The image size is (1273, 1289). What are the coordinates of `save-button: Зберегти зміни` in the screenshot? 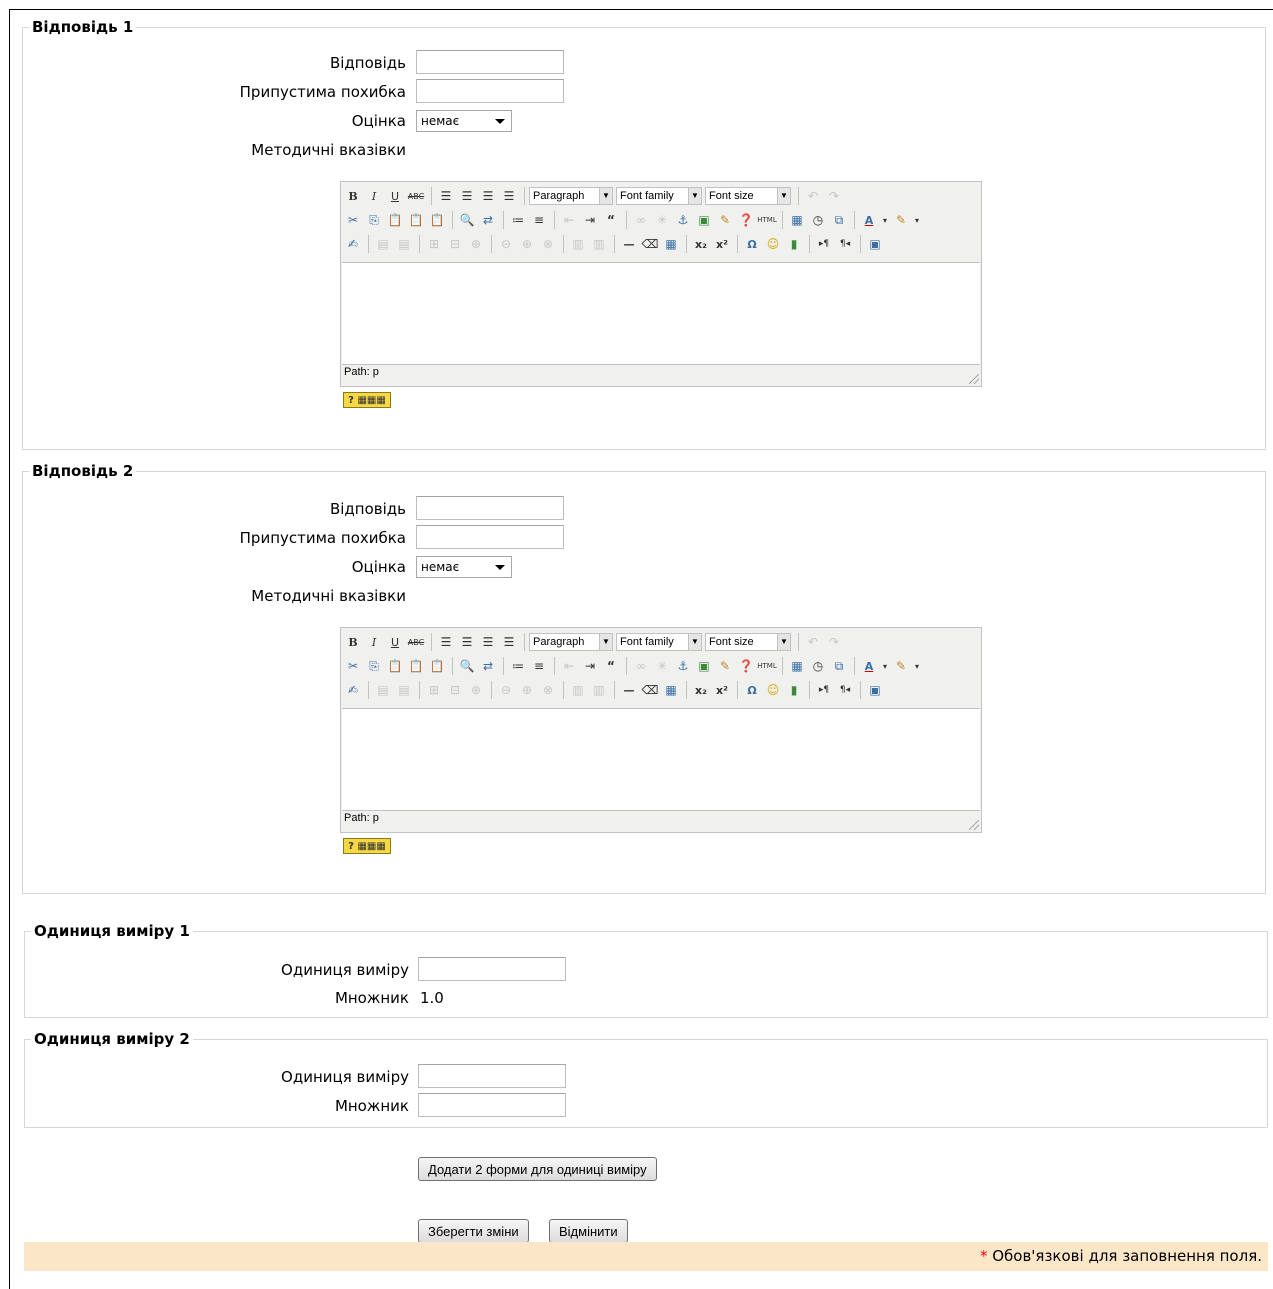 It's located at (473, 1231).